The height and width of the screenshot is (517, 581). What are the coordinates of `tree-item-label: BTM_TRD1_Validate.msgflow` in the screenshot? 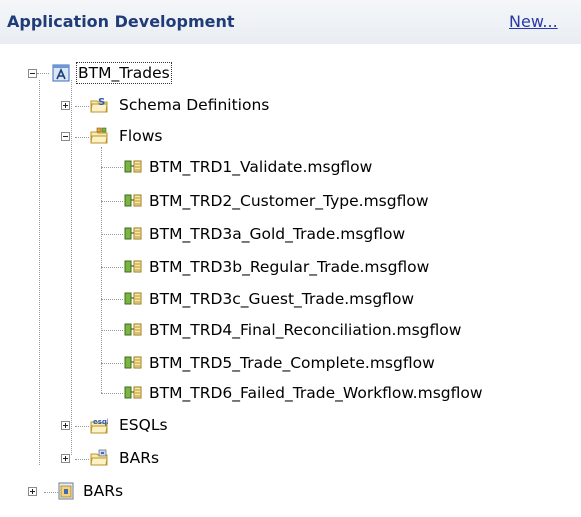 It's located at (261, 167).